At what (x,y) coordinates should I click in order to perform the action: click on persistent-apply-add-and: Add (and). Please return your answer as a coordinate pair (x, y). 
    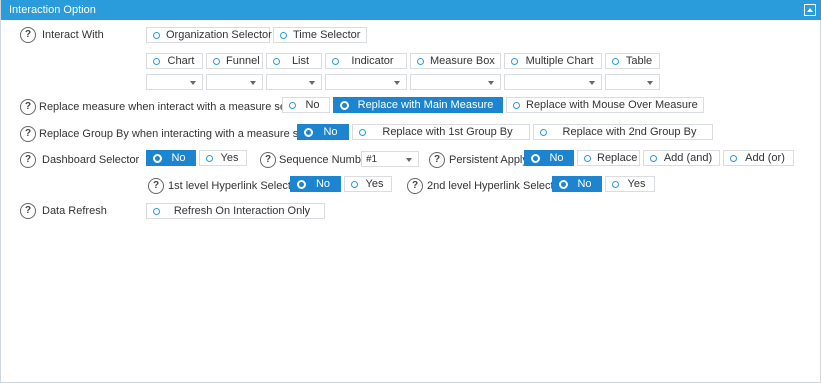
    Looking at the image, I should click on (681, 158).